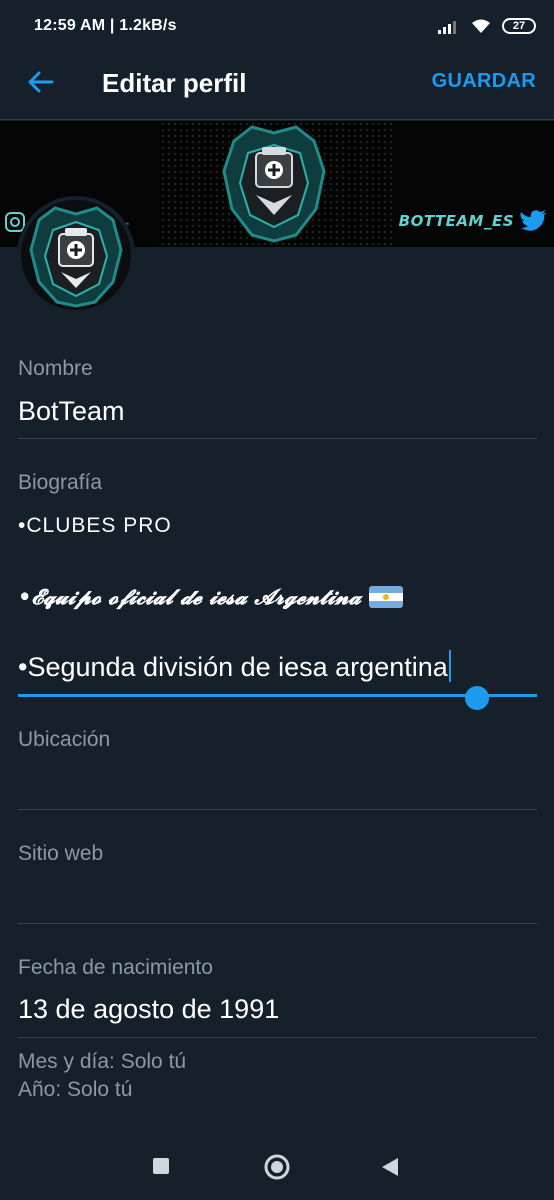  What do you see at coordinates (71, 411) in the screenshot?
I see `name-input: BotTeam` at bounding box center [71, 411].